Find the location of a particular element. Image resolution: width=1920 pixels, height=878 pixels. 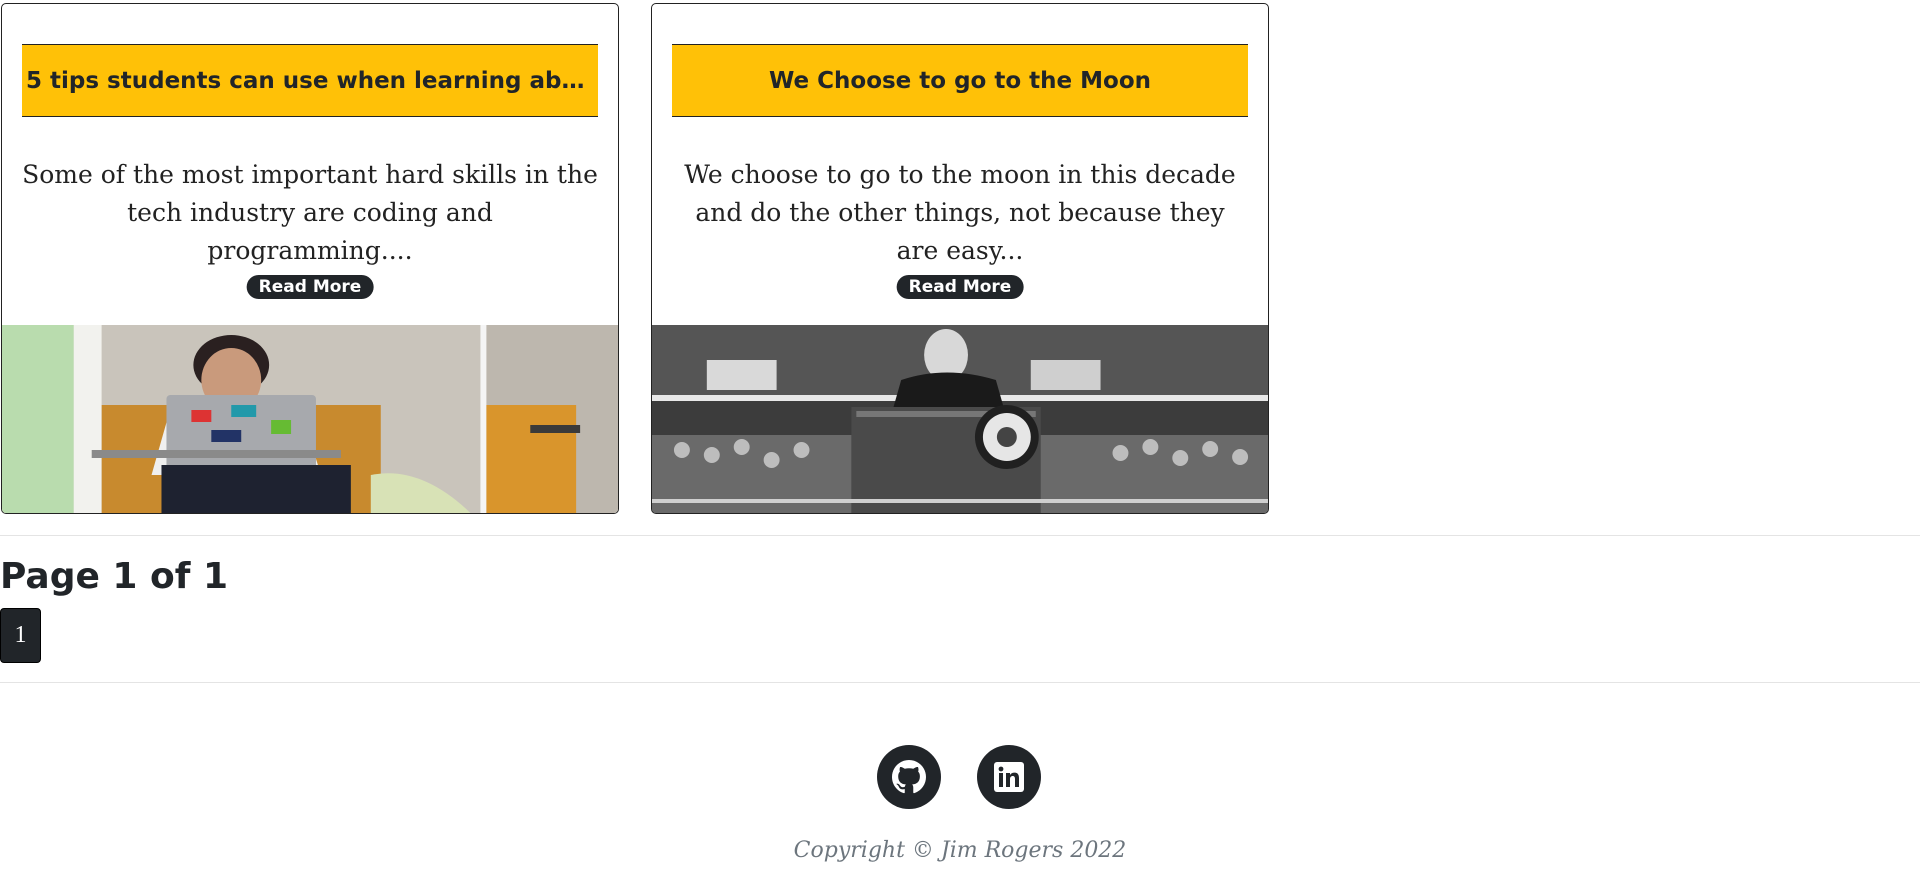

copyright-text: Copyright © Jim Rogers 2022 is located at coordinates (960, 850).